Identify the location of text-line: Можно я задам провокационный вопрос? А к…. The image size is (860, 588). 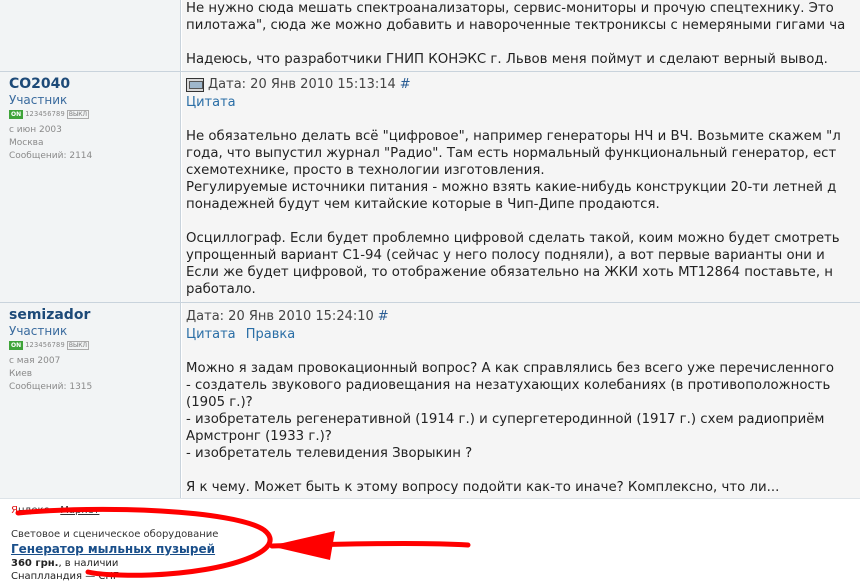
(510, 368).